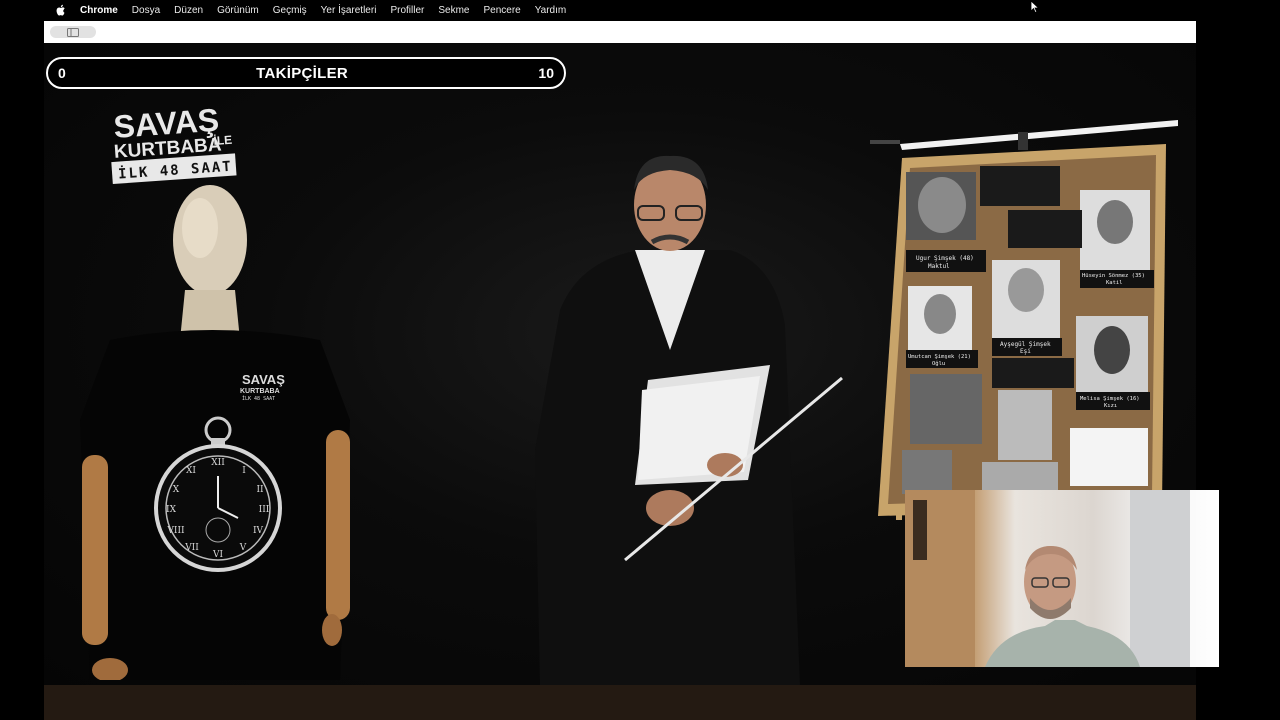 The height and width of the screenshot is (720, 1280). I want to click on webcam-overlay, so click(1062, 578).